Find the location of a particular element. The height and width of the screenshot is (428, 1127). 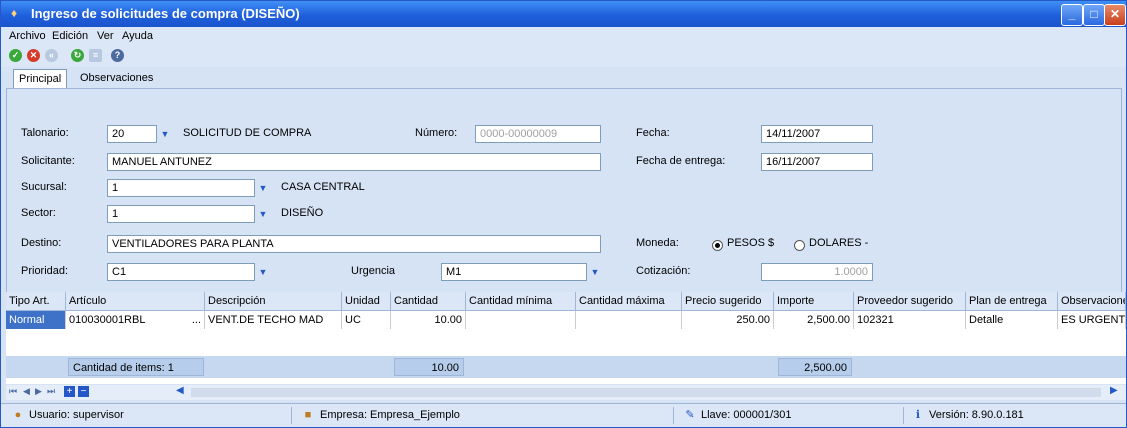

last-record-icon: ⏭ is located at coordinates (51, 391).